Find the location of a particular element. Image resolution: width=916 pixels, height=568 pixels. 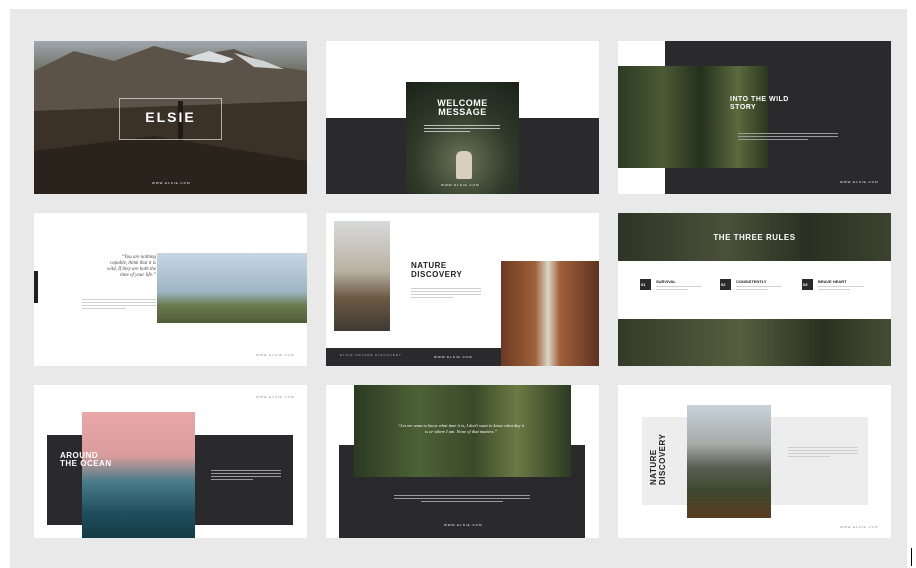

rule-label: SURVIVAL is located at coordinates (666, 281).